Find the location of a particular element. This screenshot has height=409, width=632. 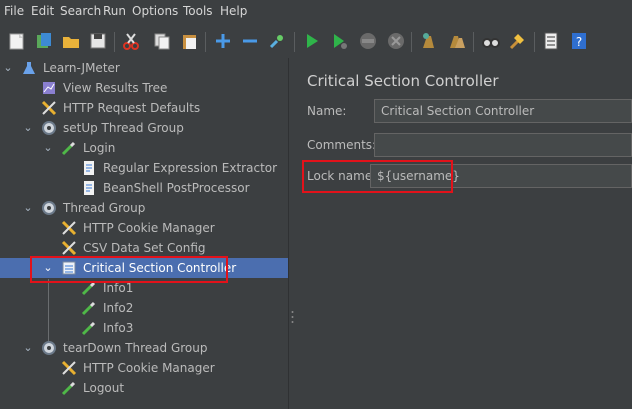

collapse-icon is located at coordinates (250, 41).